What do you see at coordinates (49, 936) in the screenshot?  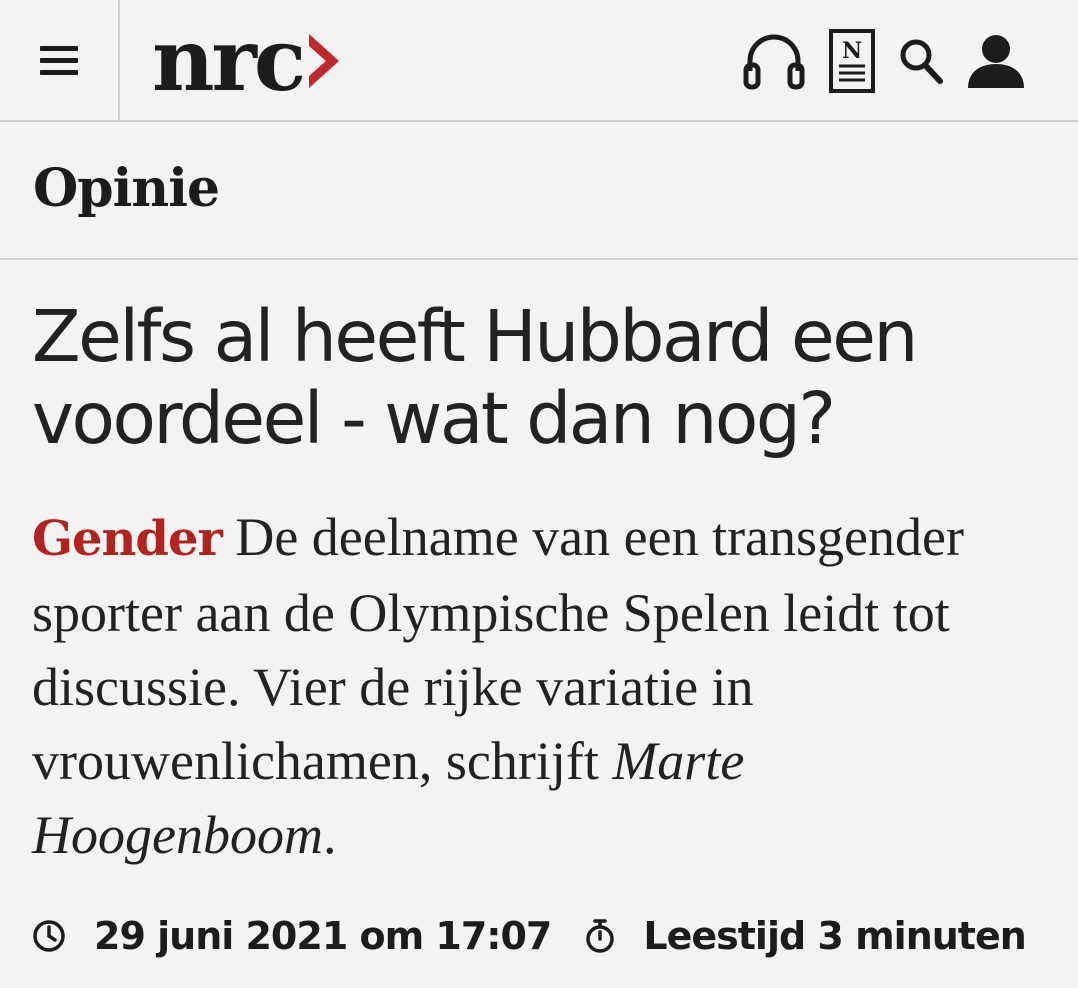 I see `clock-icon` at bounding box center [49, 936].